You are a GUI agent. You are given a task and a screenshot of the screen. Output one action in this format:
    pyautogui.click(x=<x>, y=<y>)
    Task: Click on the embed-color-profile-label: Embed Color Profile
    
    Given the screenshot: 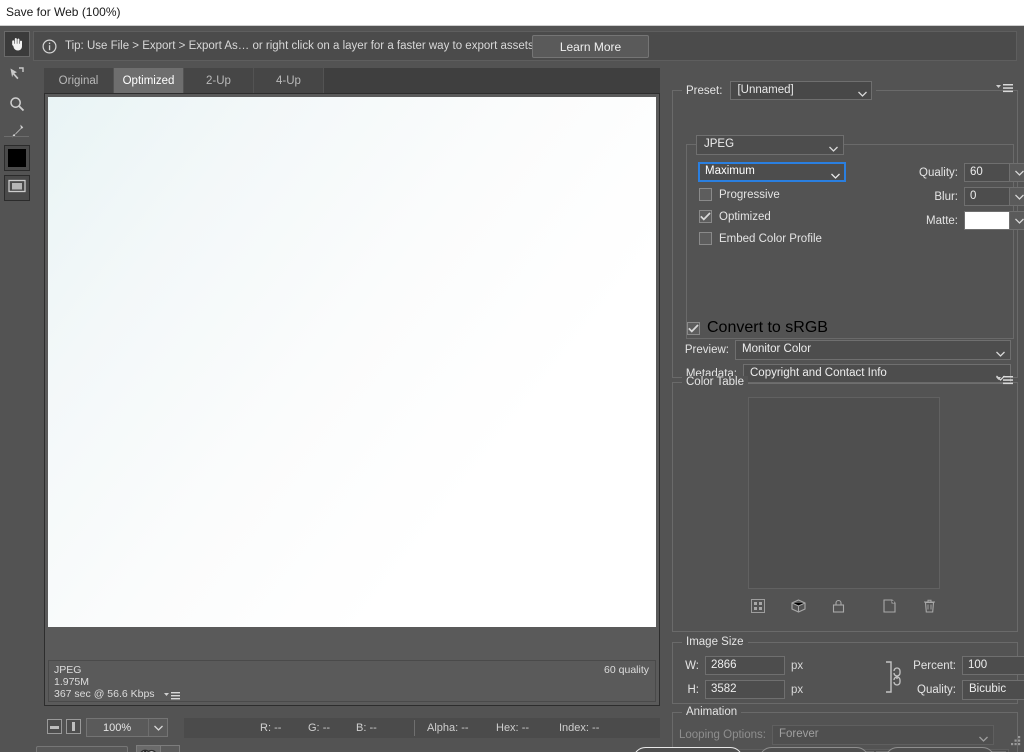 What is the action you would take?
    pyautogui.click(x=770, y=238)
    